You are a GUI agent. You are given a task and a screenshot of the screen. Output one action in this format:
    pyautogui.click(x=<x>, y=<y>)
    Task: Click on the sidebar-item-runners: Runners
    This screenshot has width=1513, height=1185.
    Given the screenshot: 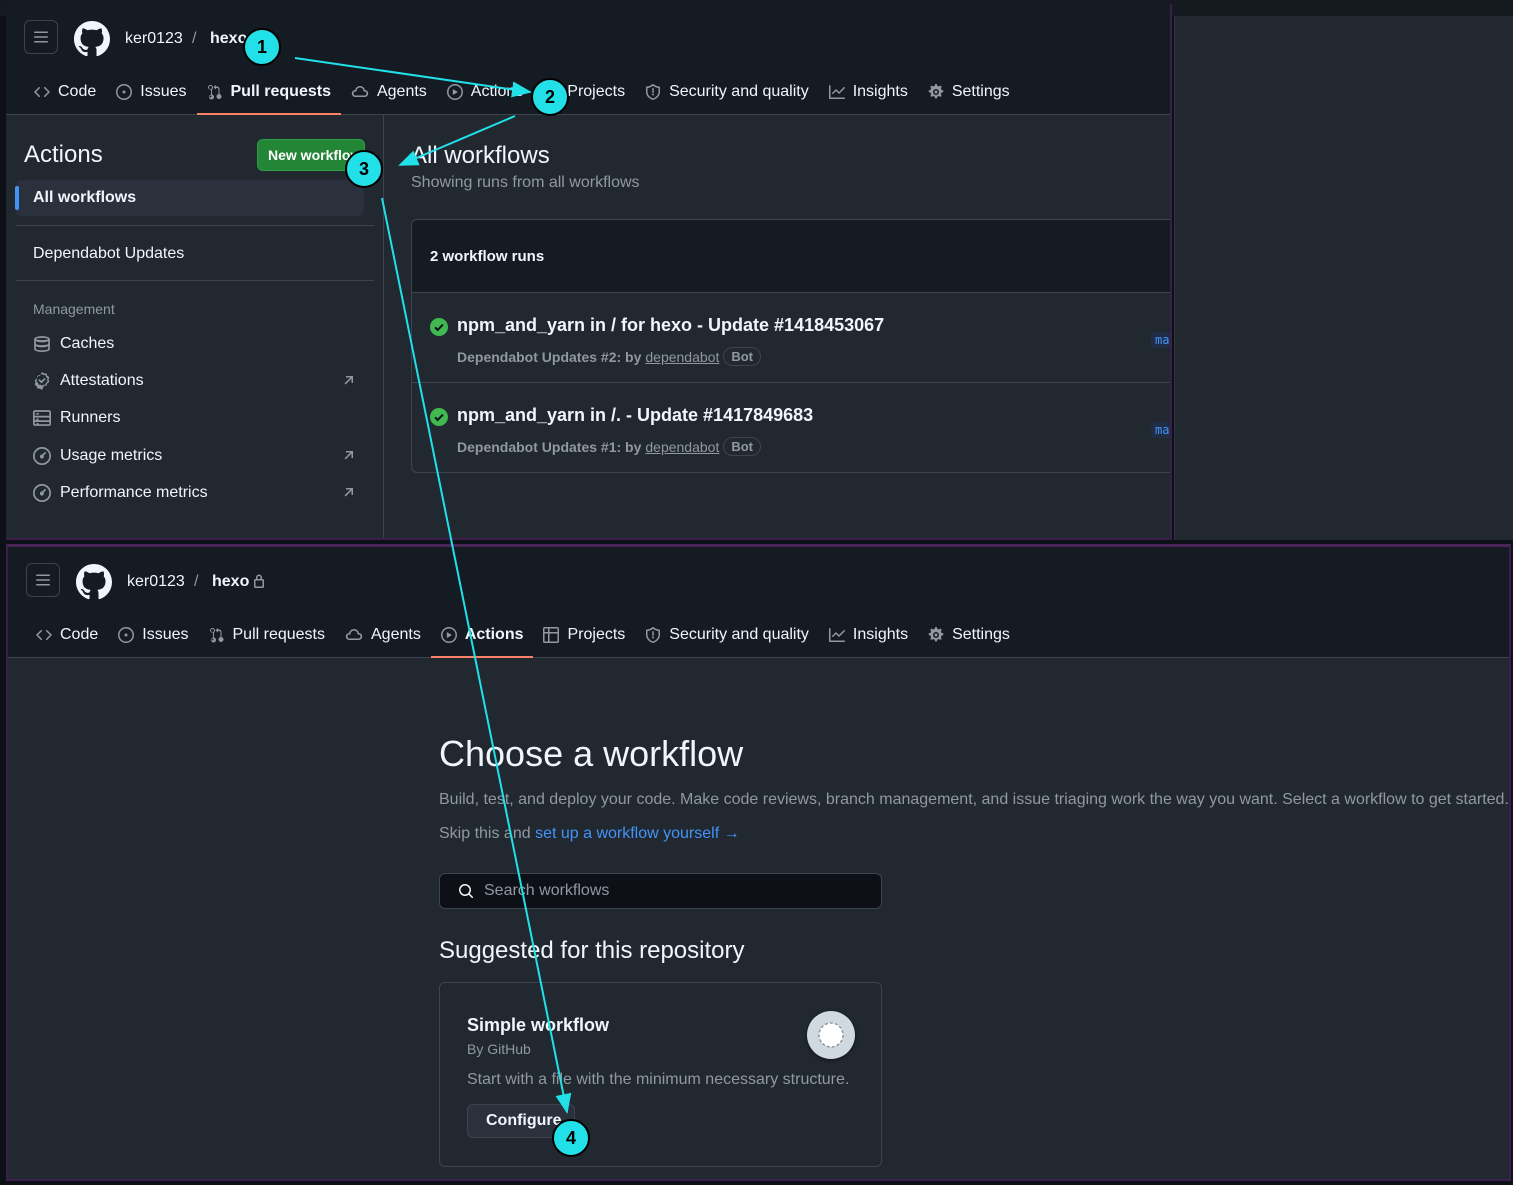 What is the action you would take?
    pyautogui.click(x=194, y=418)
    